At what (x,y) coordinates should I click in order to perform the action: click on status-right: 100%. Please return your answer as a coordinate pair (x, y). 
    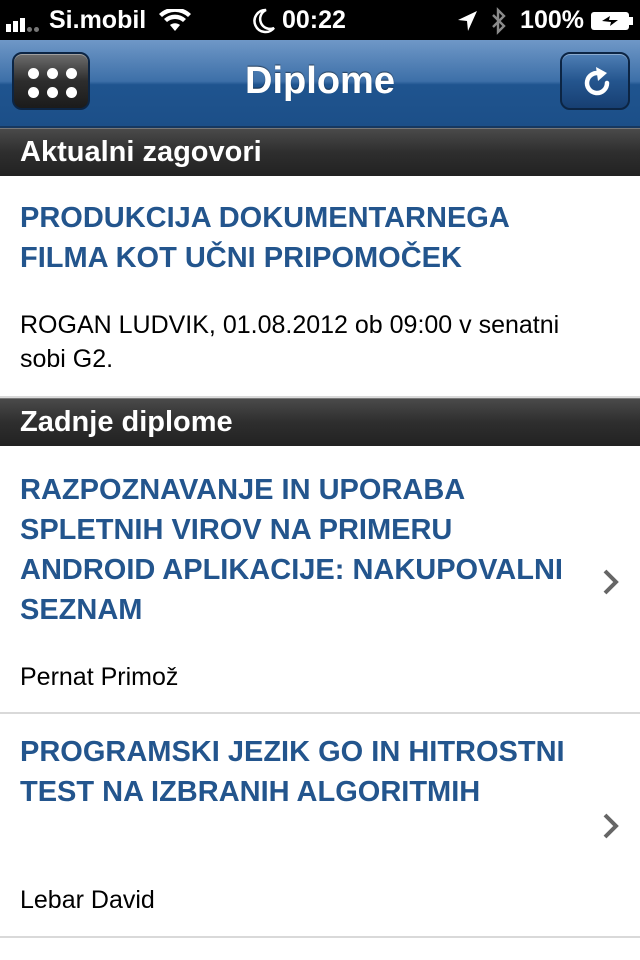
    Looking at the image, I should click on (545, 20).